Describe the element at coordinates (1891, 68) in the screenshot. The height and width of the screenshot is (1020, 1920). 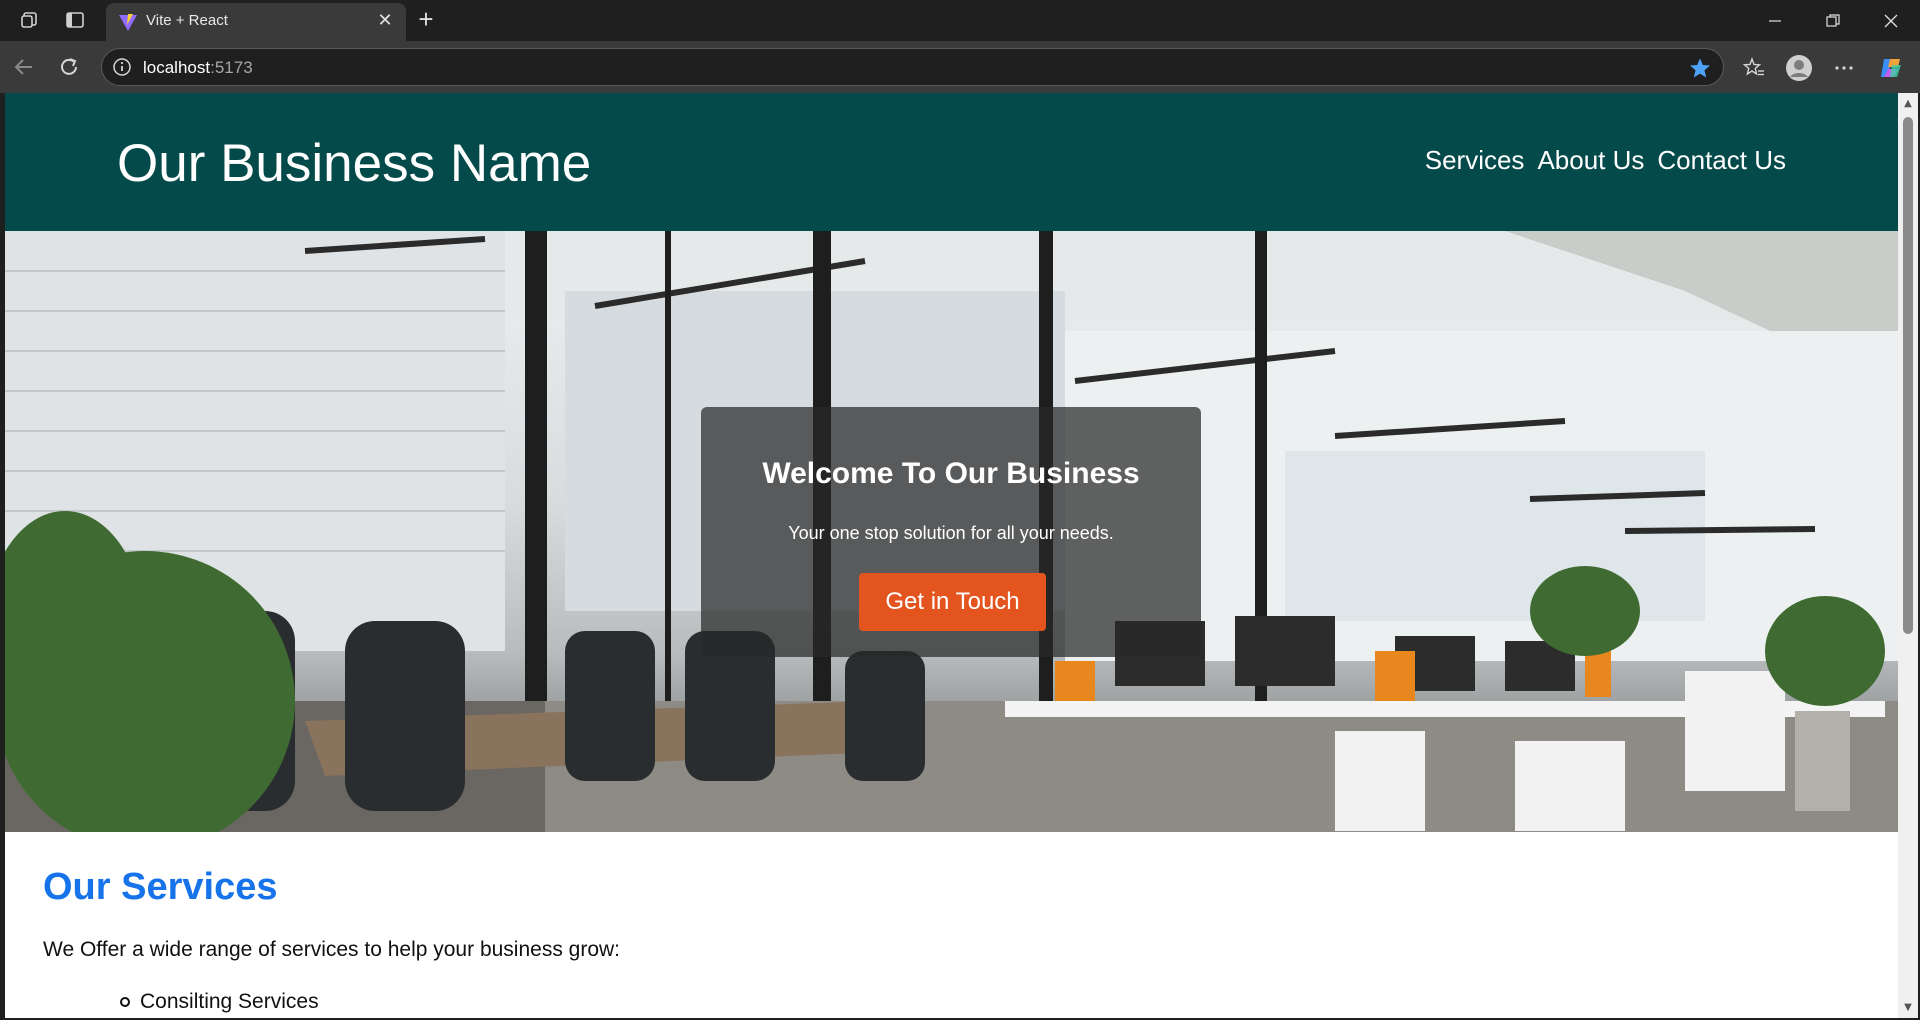
I see `copilot-icon` at that location.